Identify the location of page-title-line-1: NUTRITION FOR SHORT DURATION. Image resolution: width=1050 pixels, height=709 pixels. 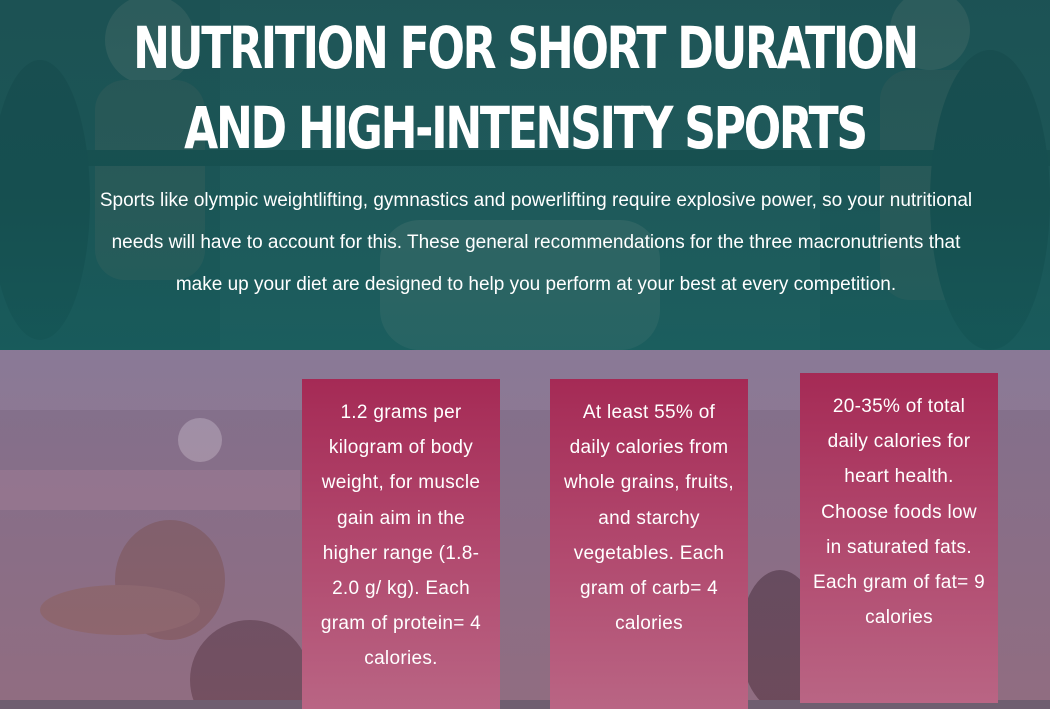
(526, 48).